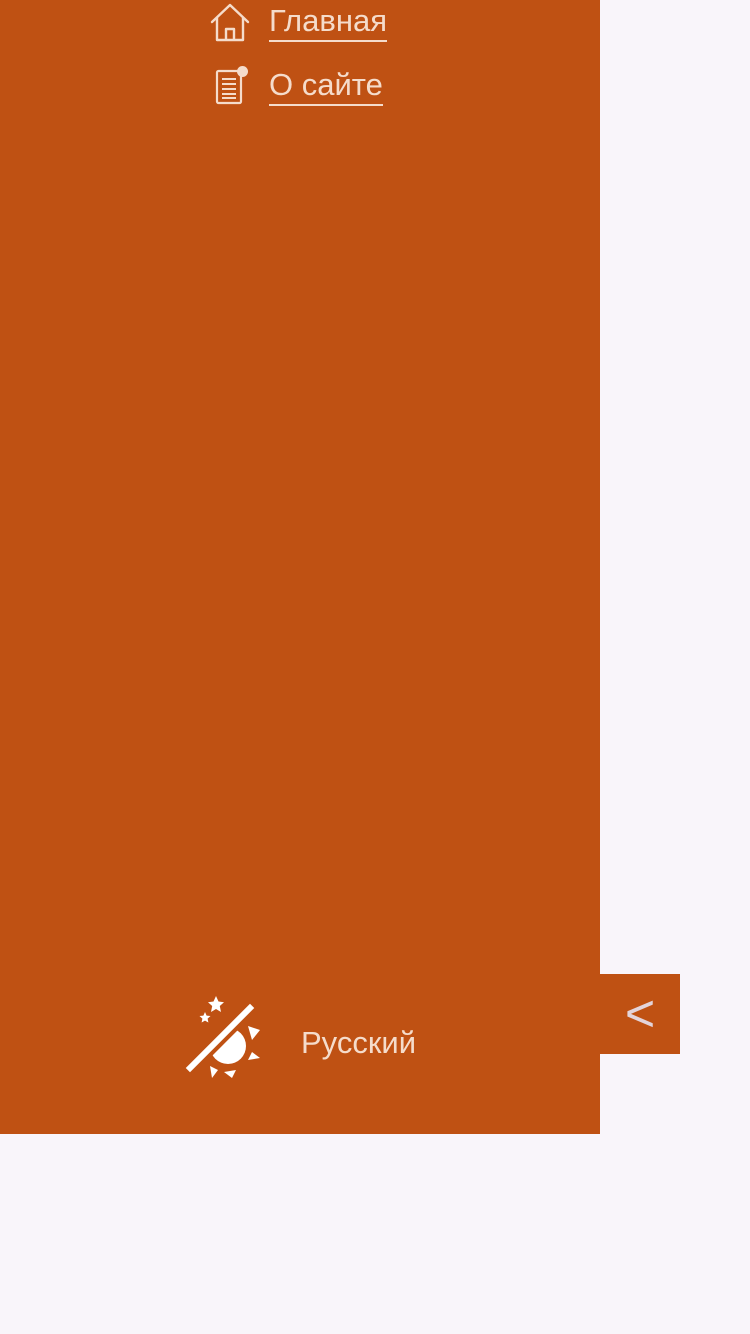 This screenshot has height=1334, width=750. Describe the element at coordinates (230, 86) in the screenshot. I see `document-icon` at that location.